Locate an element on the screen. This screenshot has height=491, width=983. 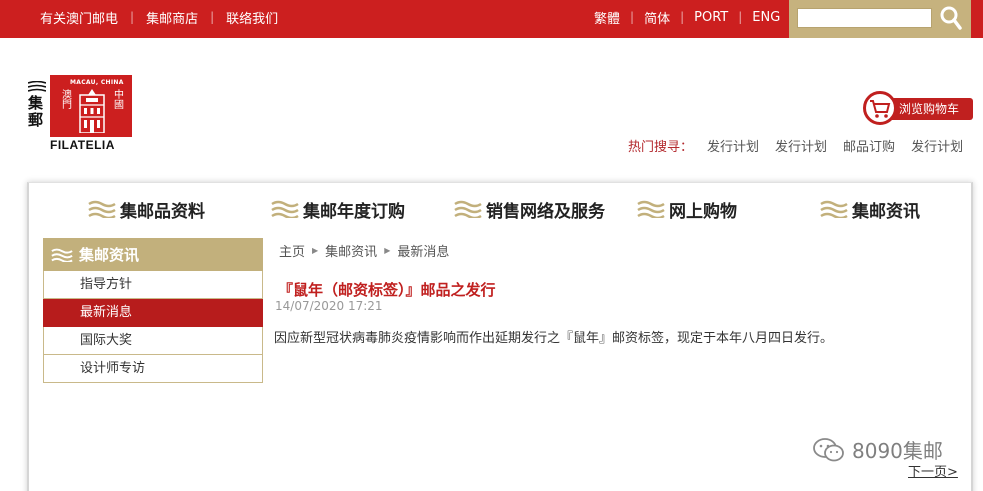
lang-portuguese: PORT is located at coordinates (711, 17).